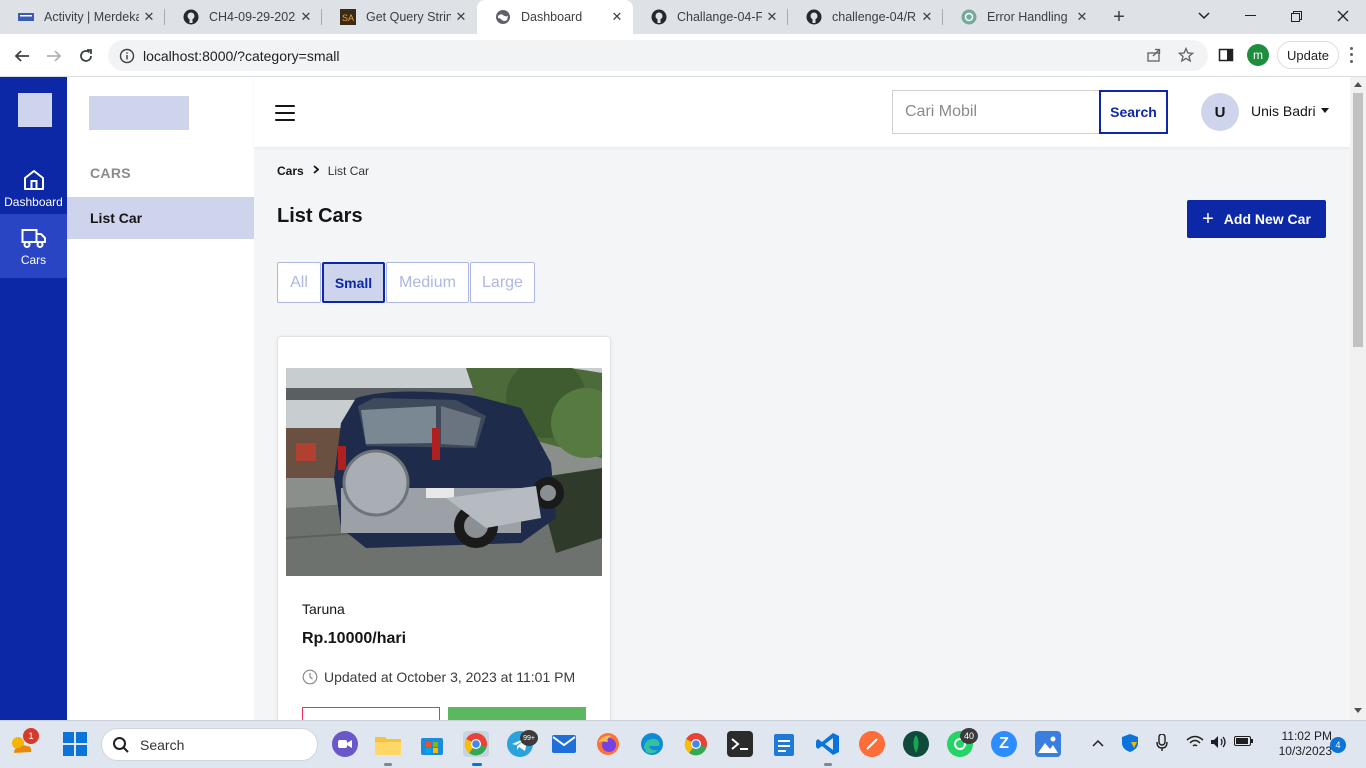 The width and height of the screenshot is (1366, 768). Describe the element at coordinates (388, 744) in the screenshot. I see `file-explorer-icon` at that location.